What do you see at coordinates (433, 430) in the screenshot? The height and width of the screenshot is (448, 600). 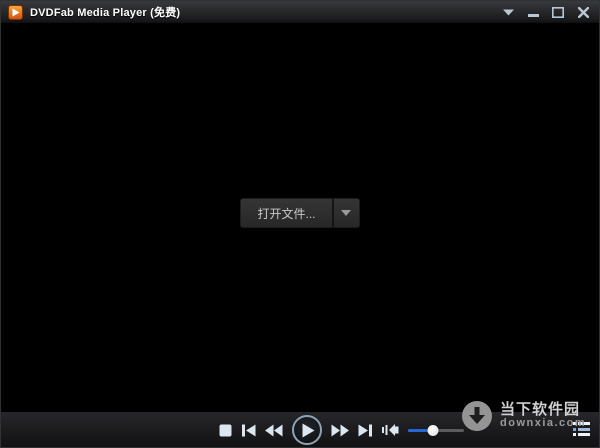 I see `volume-knob` at bounding box center [433, 430].